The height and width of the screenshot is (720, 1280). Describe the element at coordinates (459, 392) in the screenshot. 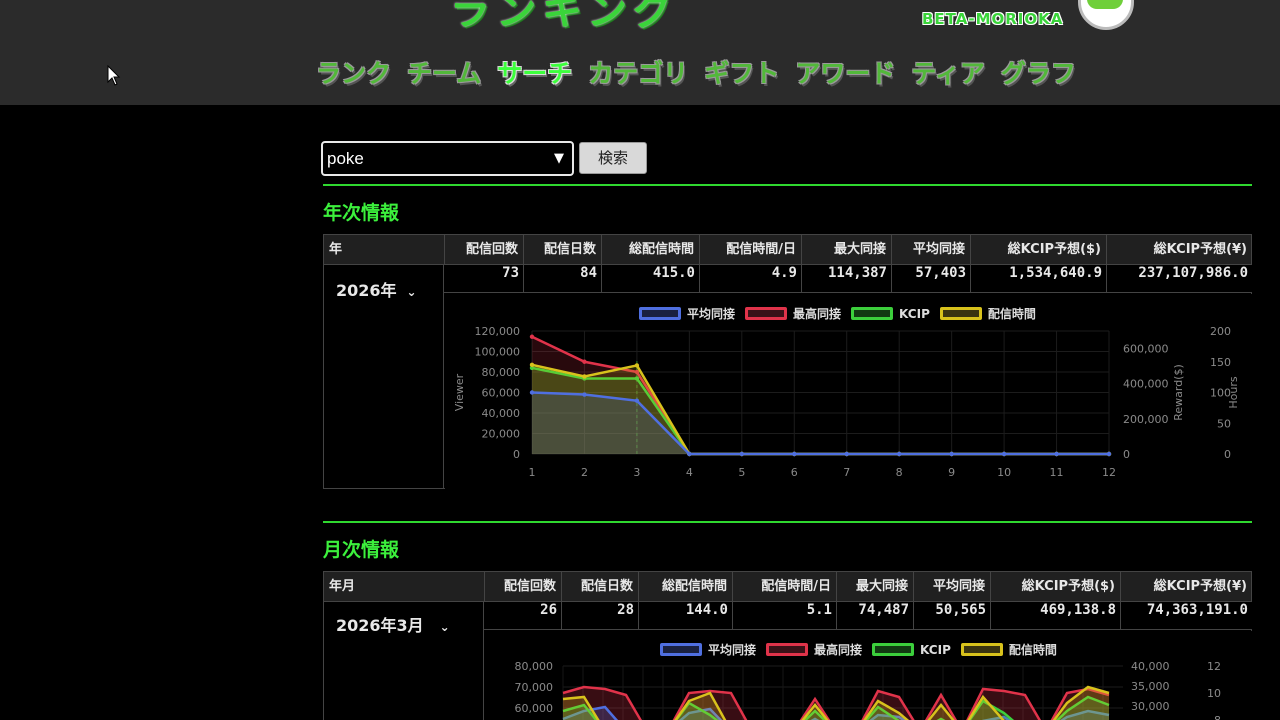

I see `y-axis-title: Viewer` at that location.